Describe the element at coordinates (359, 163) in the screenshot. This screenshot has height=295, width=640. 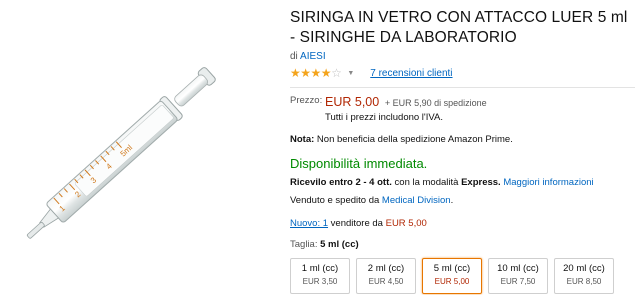
I see `availability-status: Disponibilità immediata.` at that location.